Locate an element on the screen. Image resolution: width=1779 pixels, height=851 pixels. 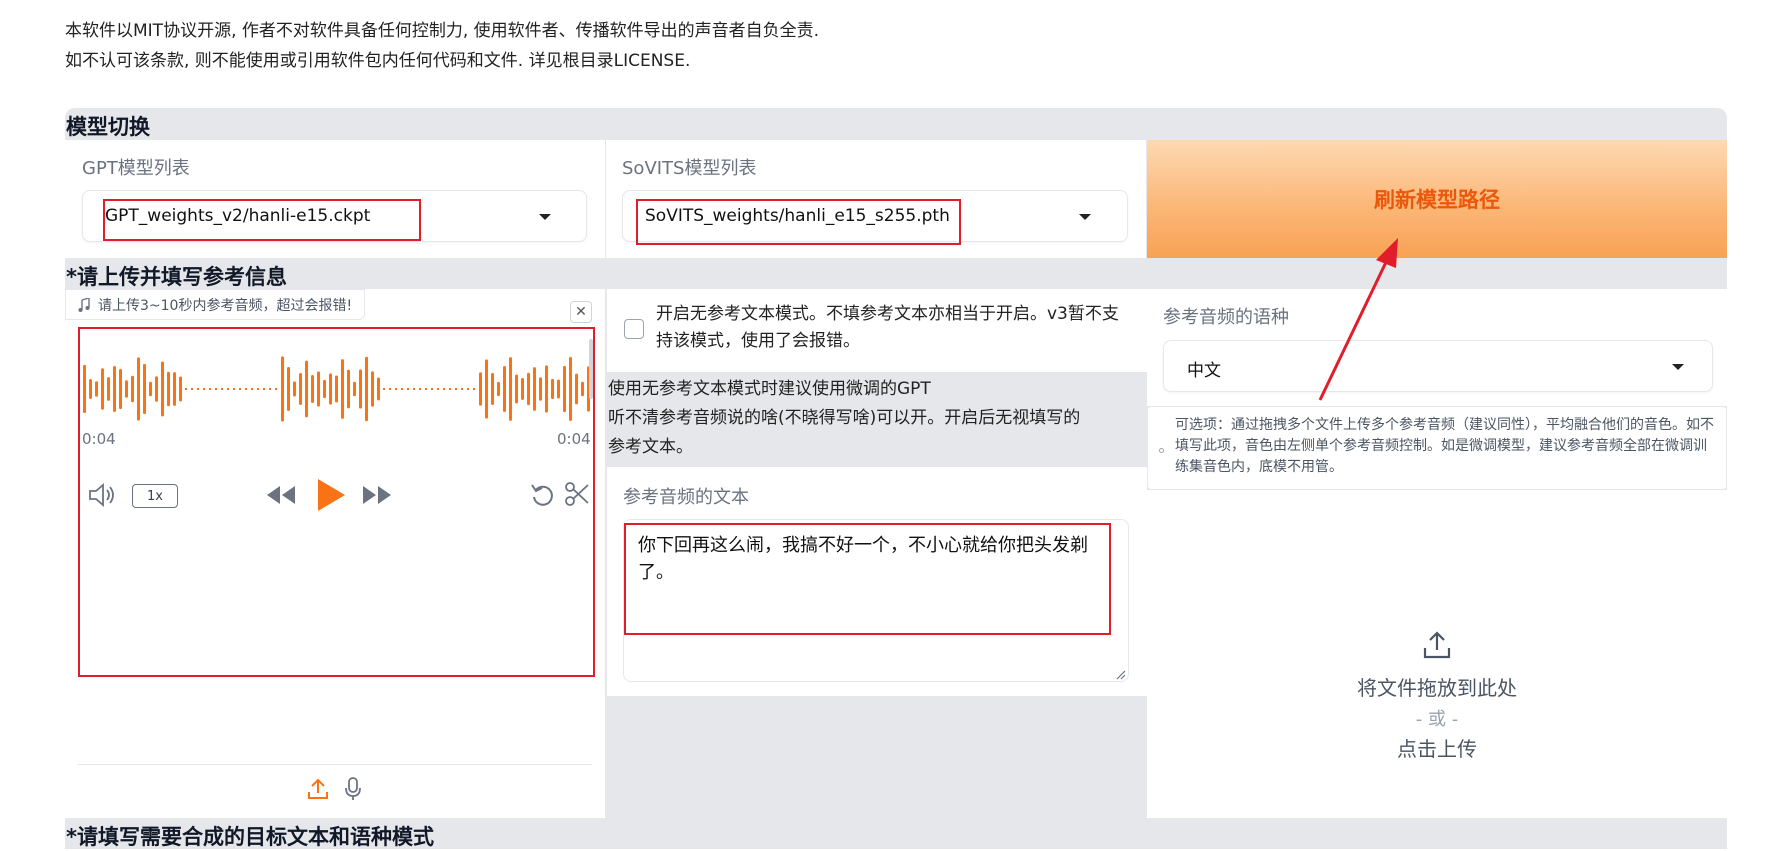
highlight-box is located at coordinates (798, 222).